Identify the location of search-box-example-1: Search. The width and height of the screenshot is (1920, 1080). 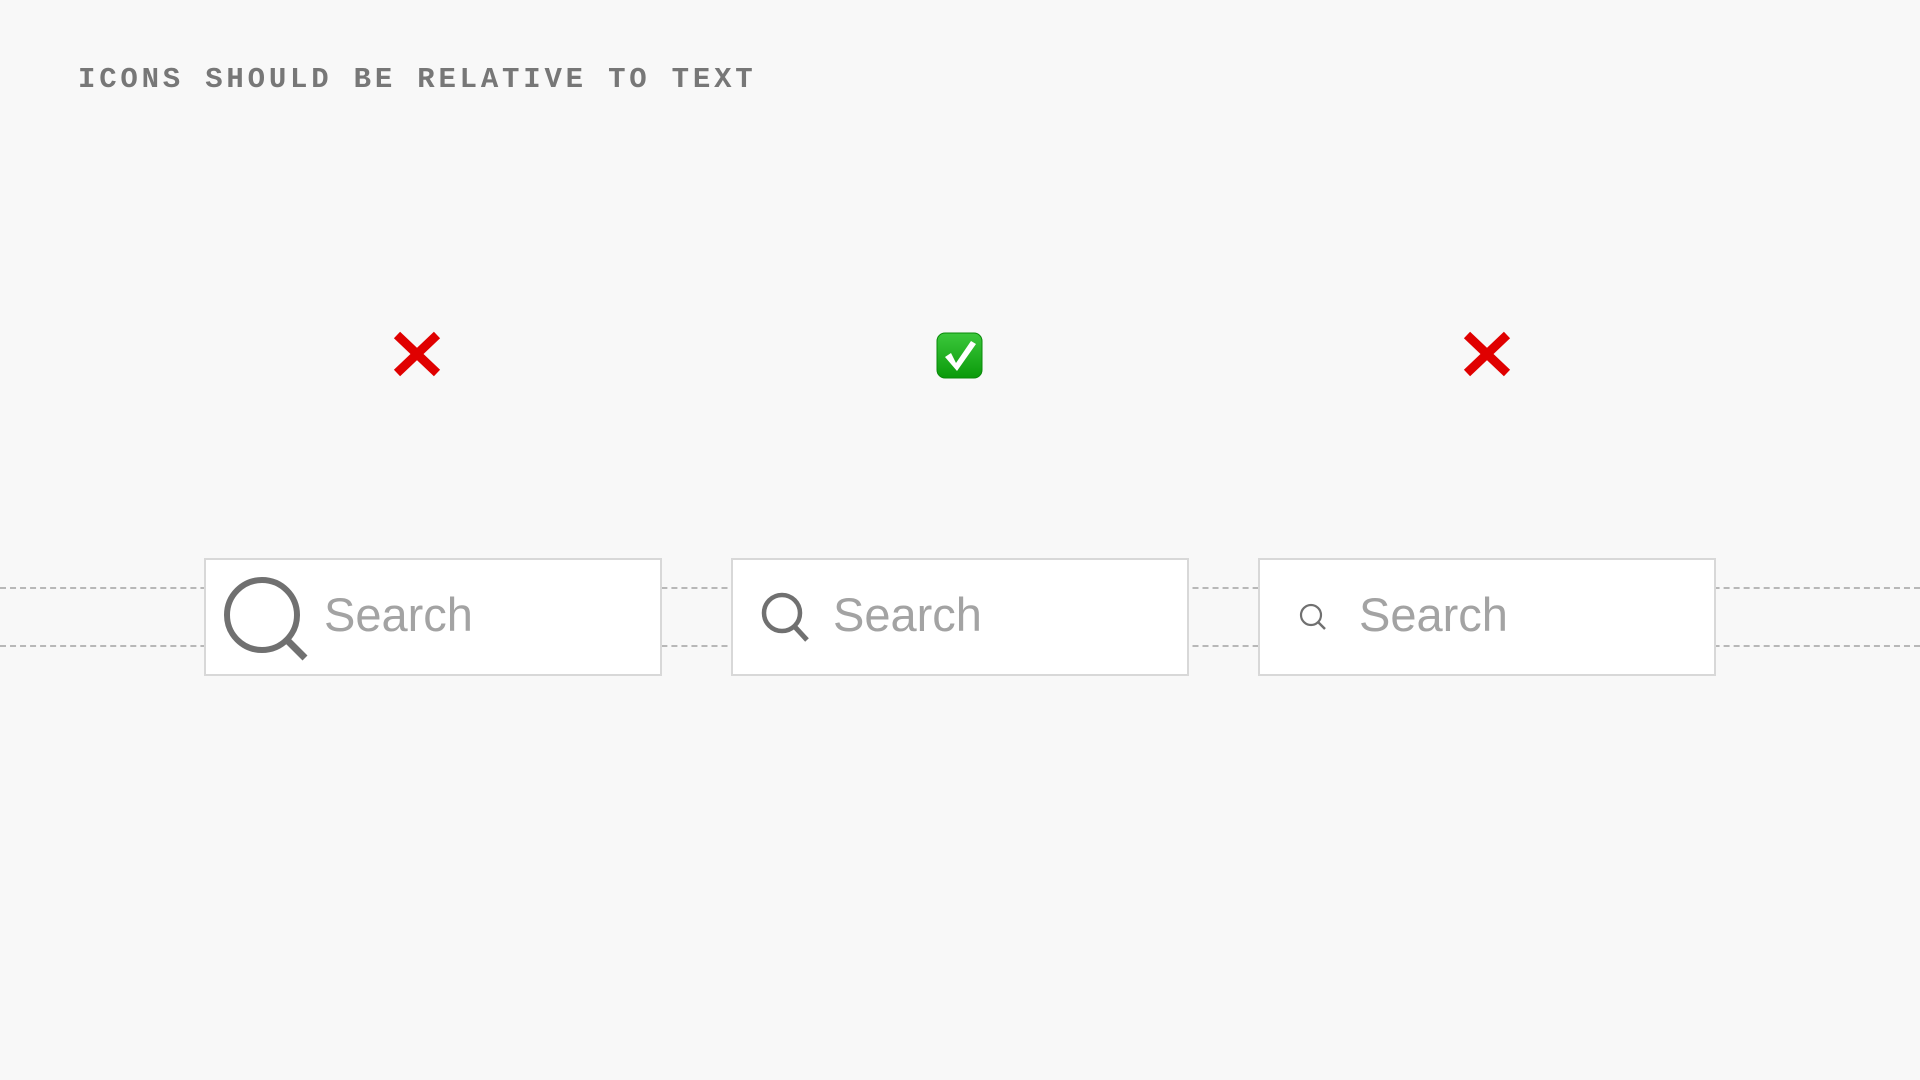
(433, 617).